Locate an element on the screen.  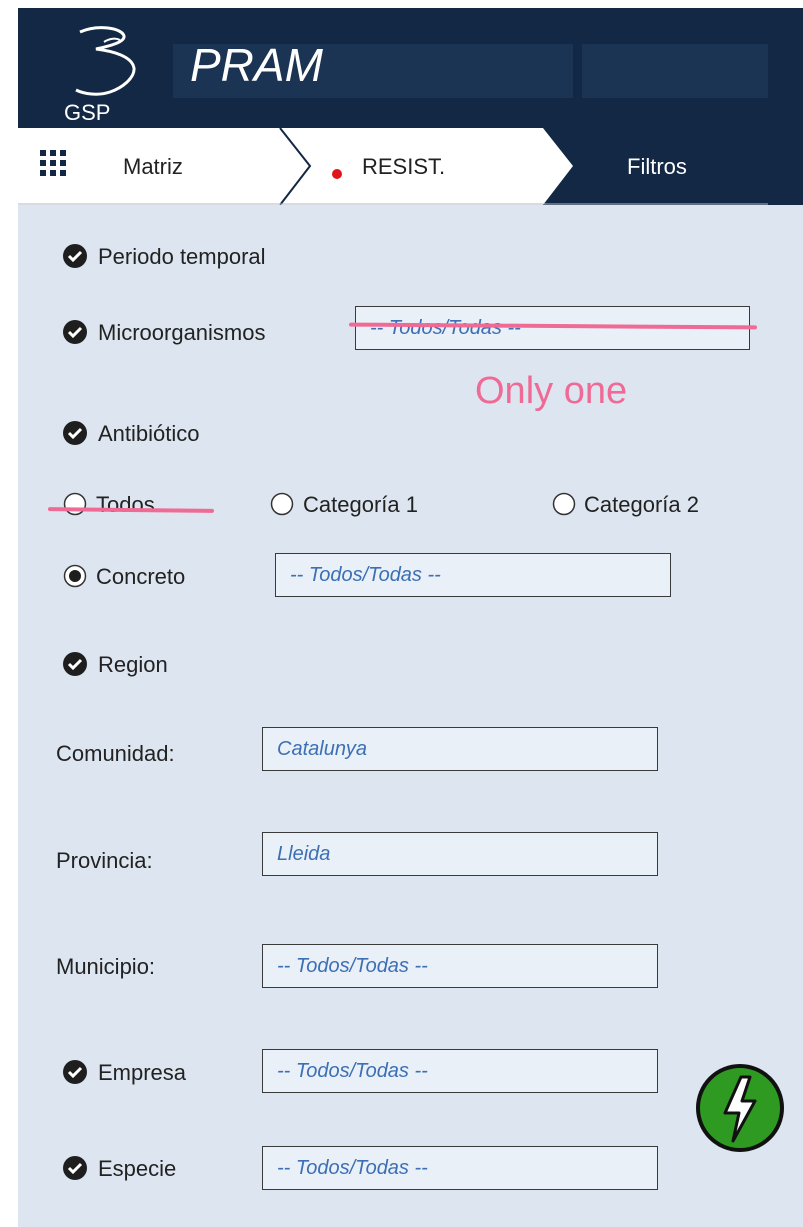
antibiotico-concreto-select: -- Todos/Todas -- is located at coordinates (473, 575).